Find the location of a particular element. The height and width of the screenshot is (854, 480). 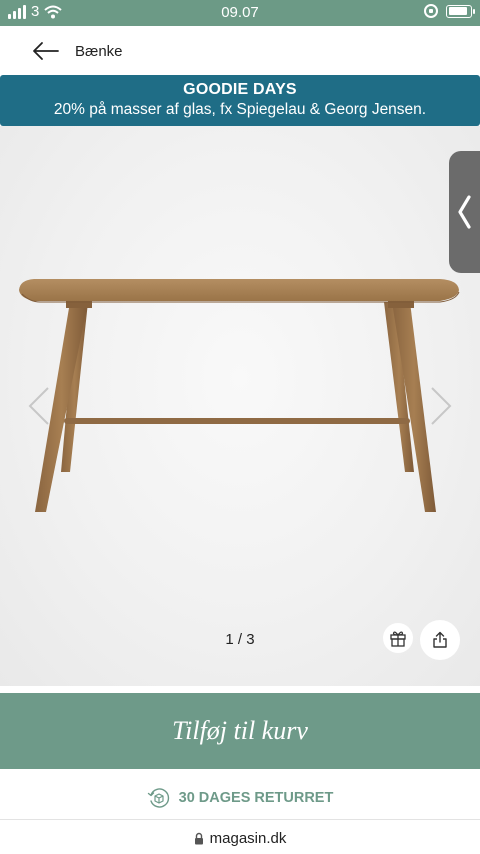

share-icon is located at coordinates (440, 639).